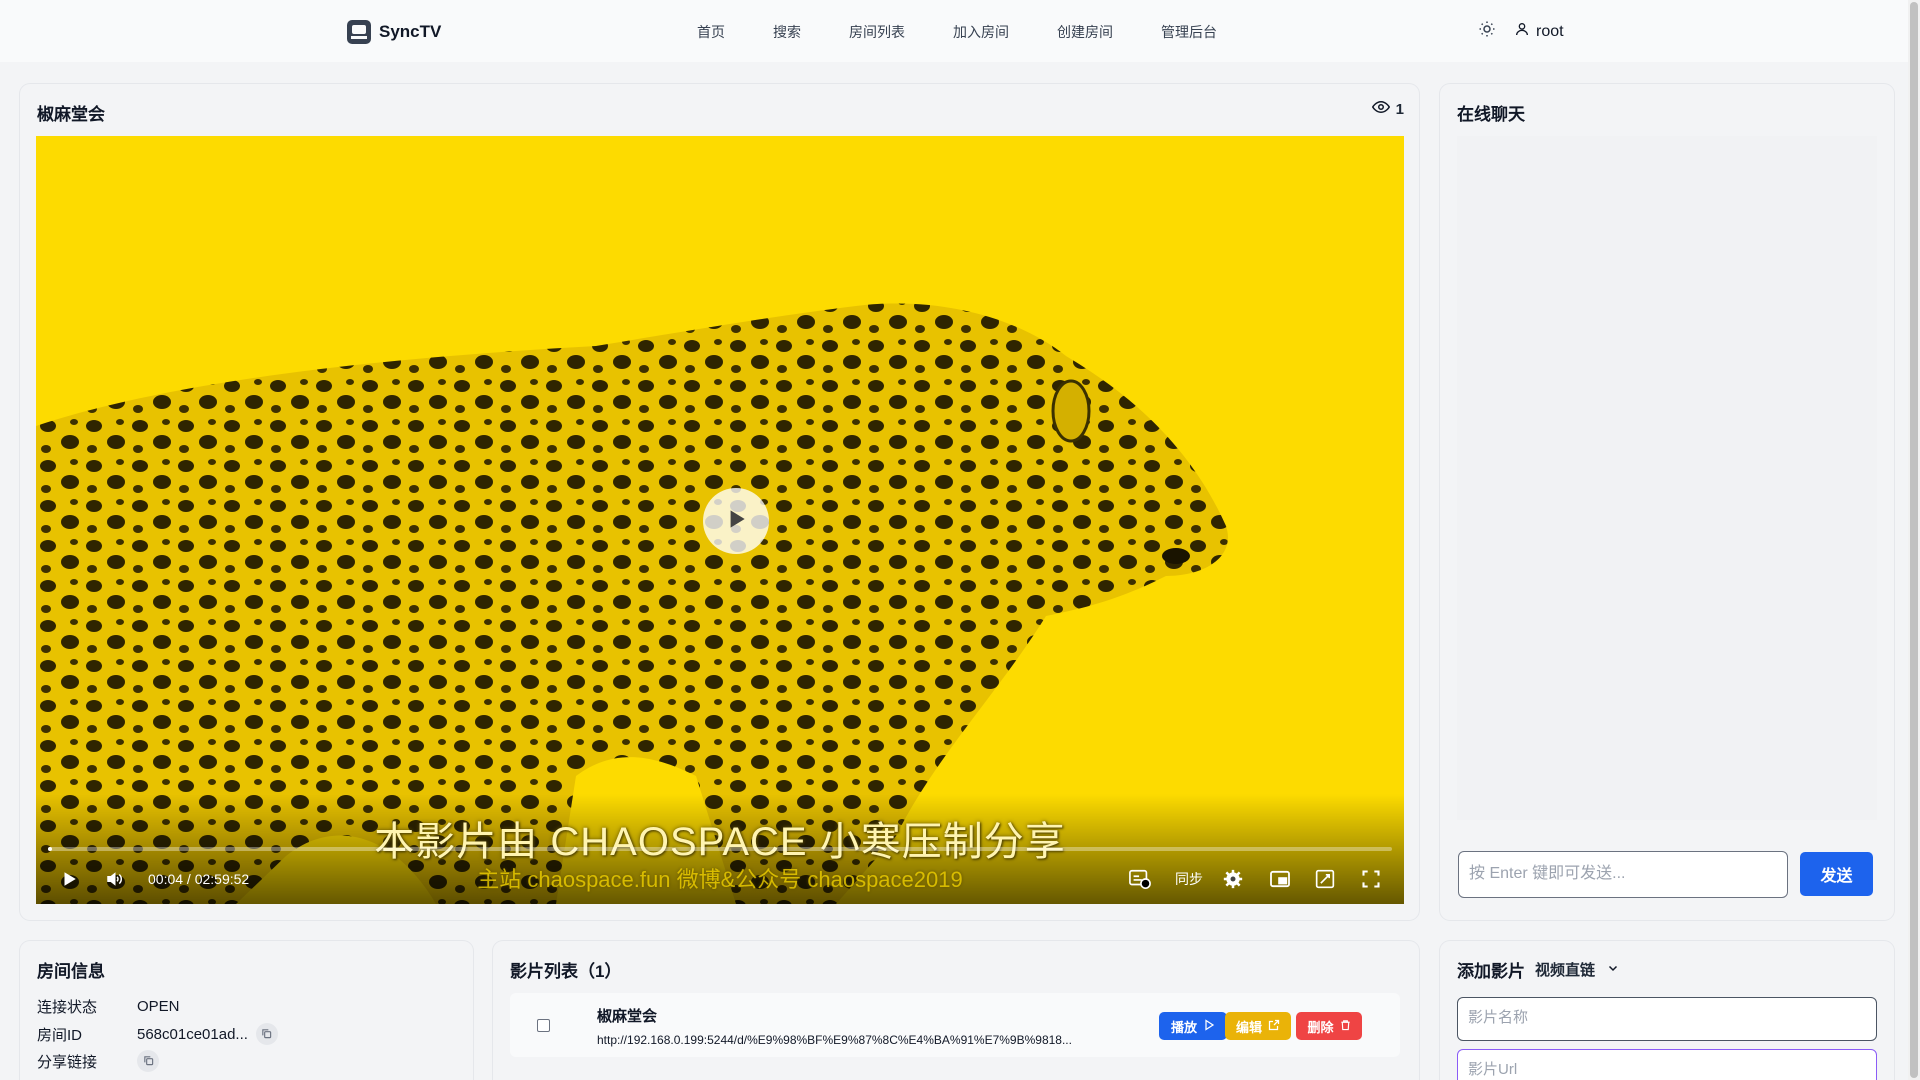  Describe the element at coordinates (1345, 1026) in the screenshot. I see `trash-icon` at that location.